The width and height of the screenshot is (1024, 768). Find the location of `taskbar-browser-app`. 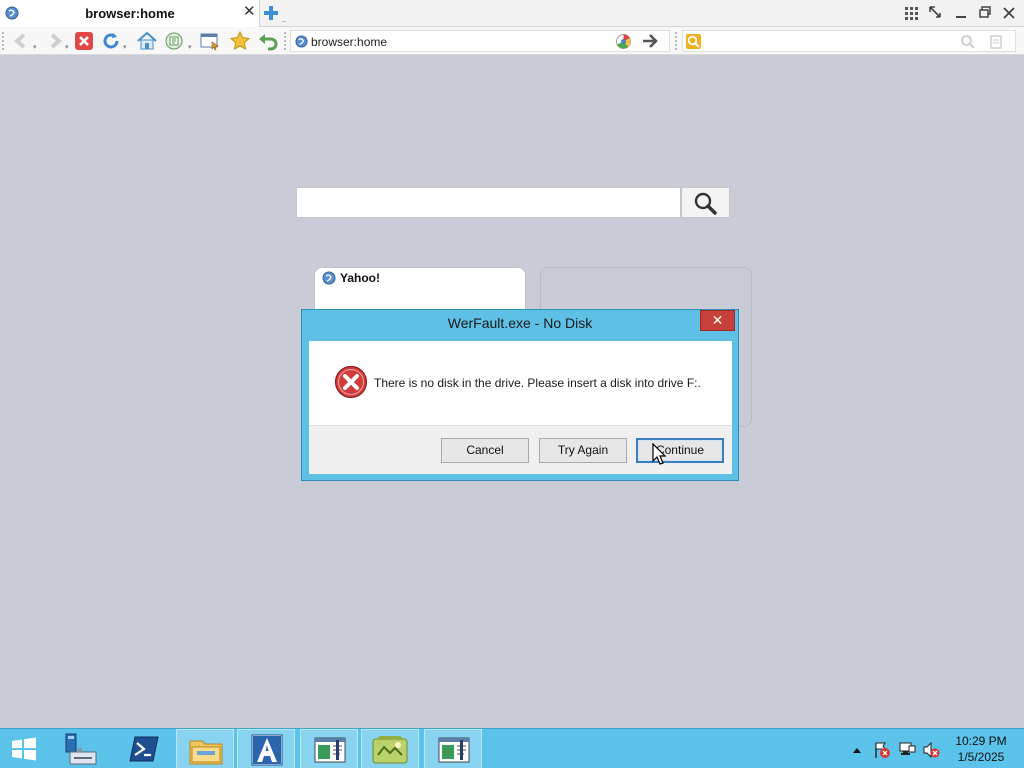

taskbar-browser-app is located at coordinates (266, 748).